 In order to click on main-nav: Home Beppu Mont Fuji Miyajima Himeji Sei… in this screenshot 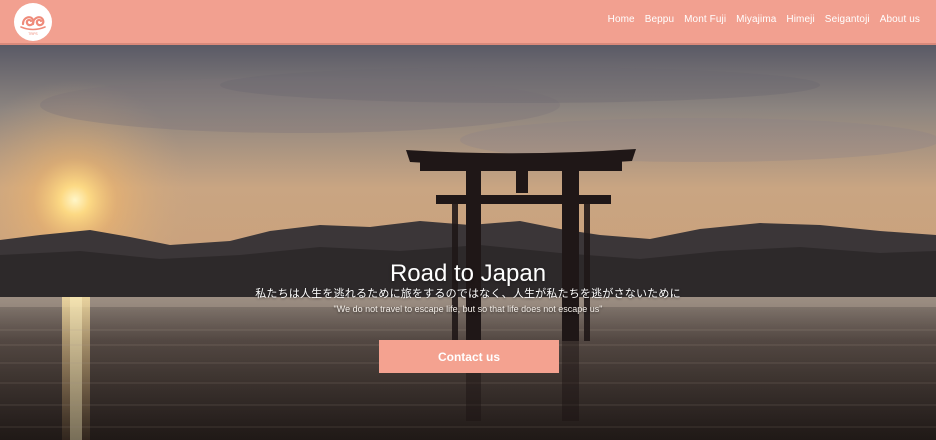, I will do `click(759, 19)`.